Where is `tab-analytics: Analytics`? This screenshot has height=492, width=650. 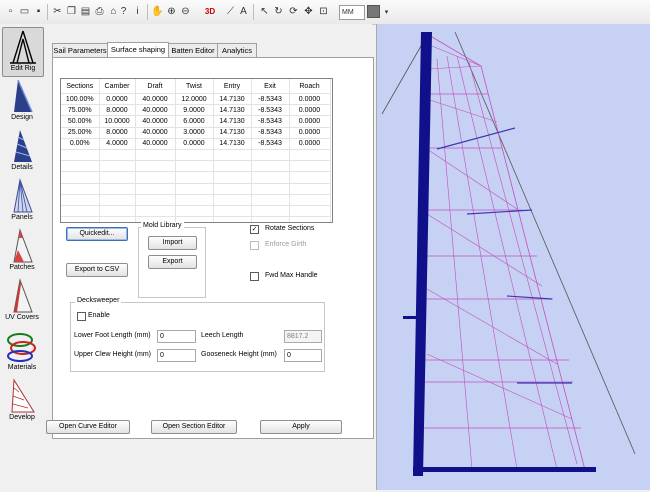 tab-analytics: Analytics is located at coordinates (237, 50).